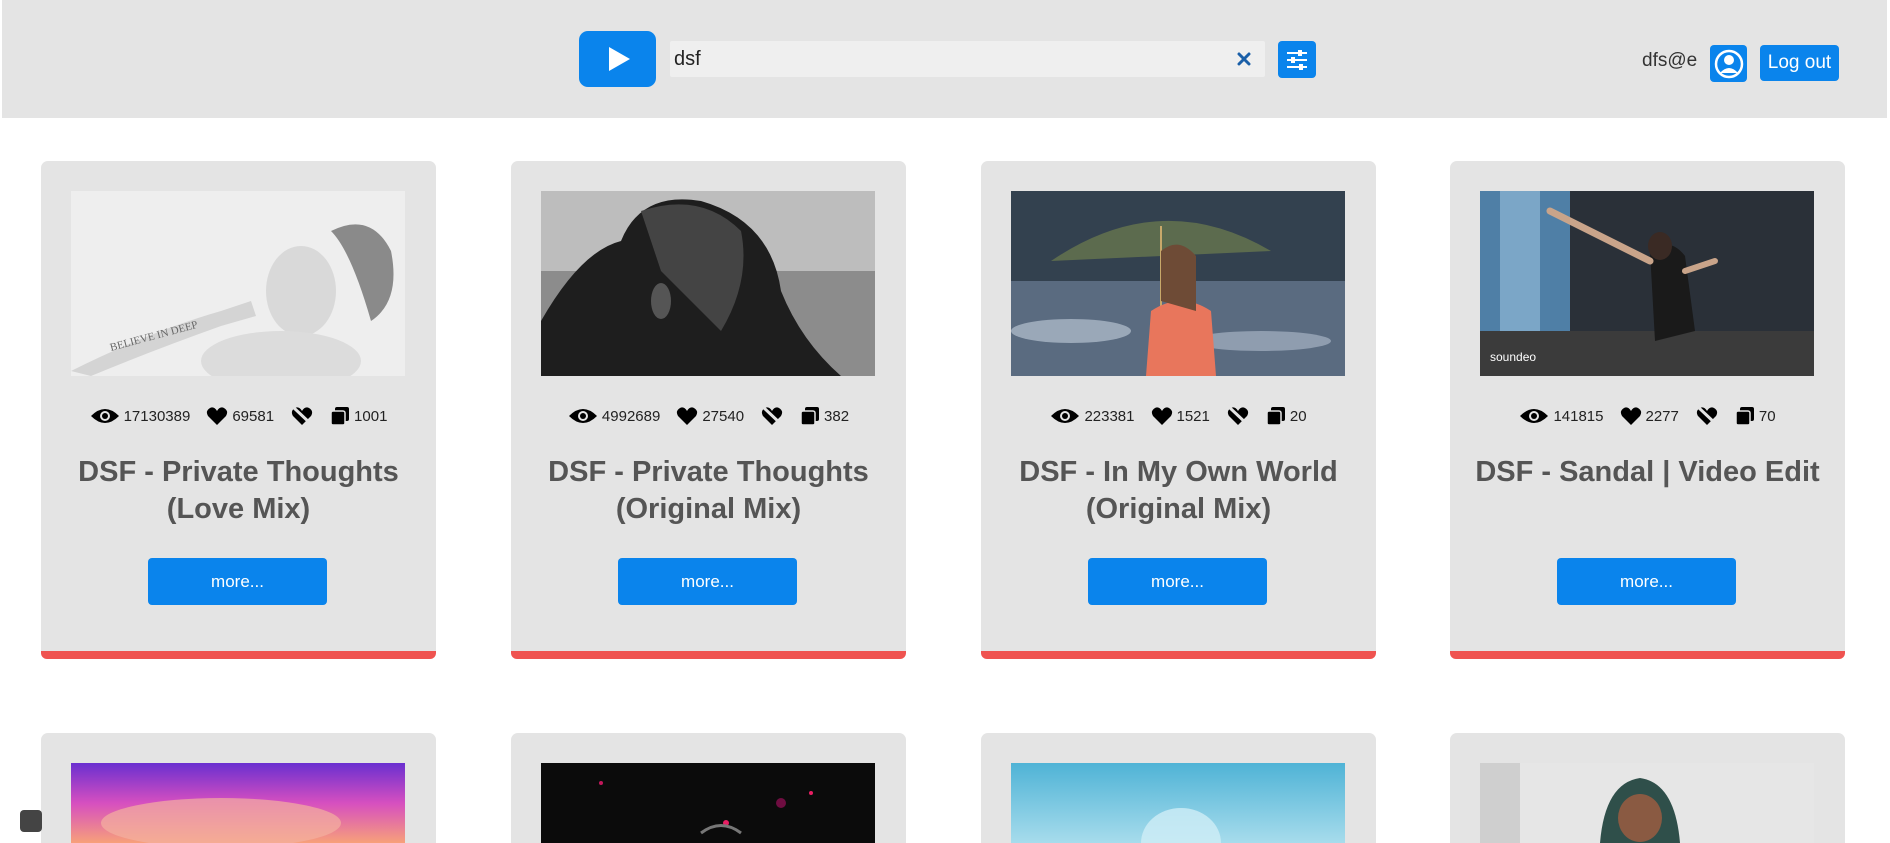 The image size is (1890, 843). What do you see at coordinates (1578, 416) in the screenshot?
I see `views-count: 141815` at bounding box center [1578, 416].